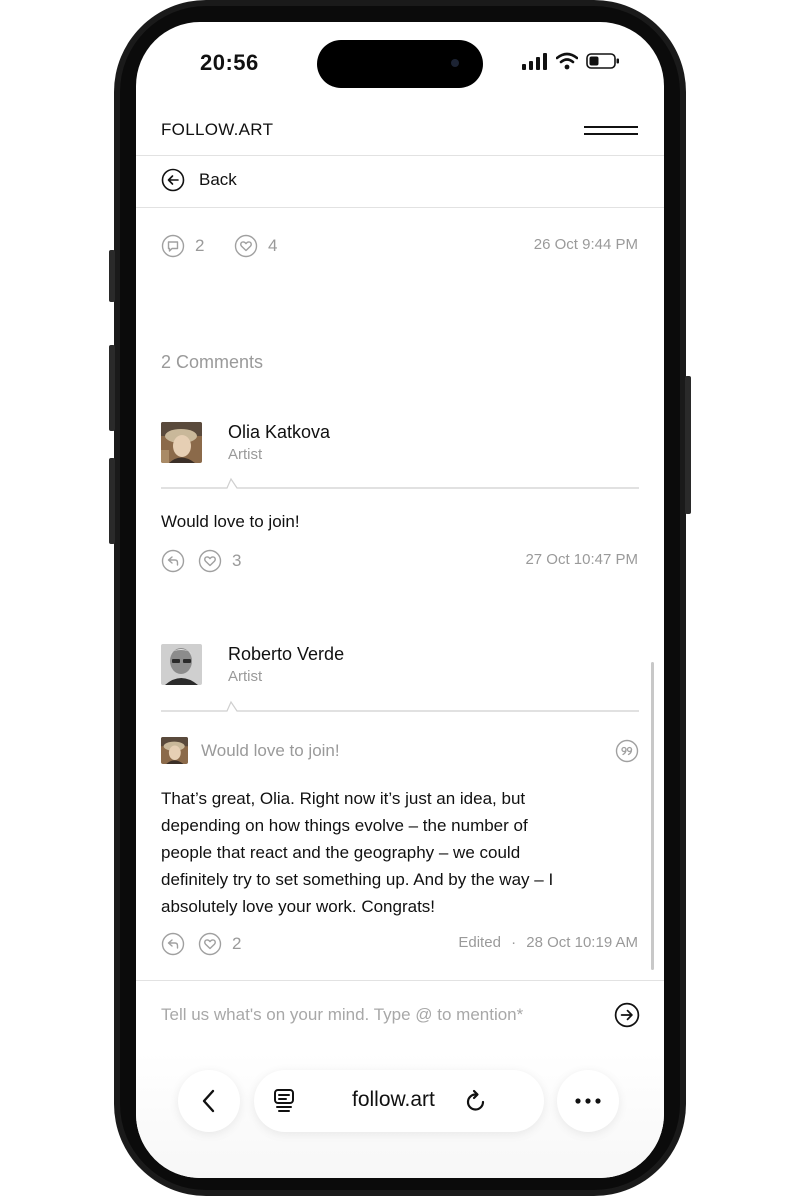  Describe the element at coordinates (585, 244) in the screenshot. I see `post-timestamp: 26 Oct 9:44 PM` at that location.